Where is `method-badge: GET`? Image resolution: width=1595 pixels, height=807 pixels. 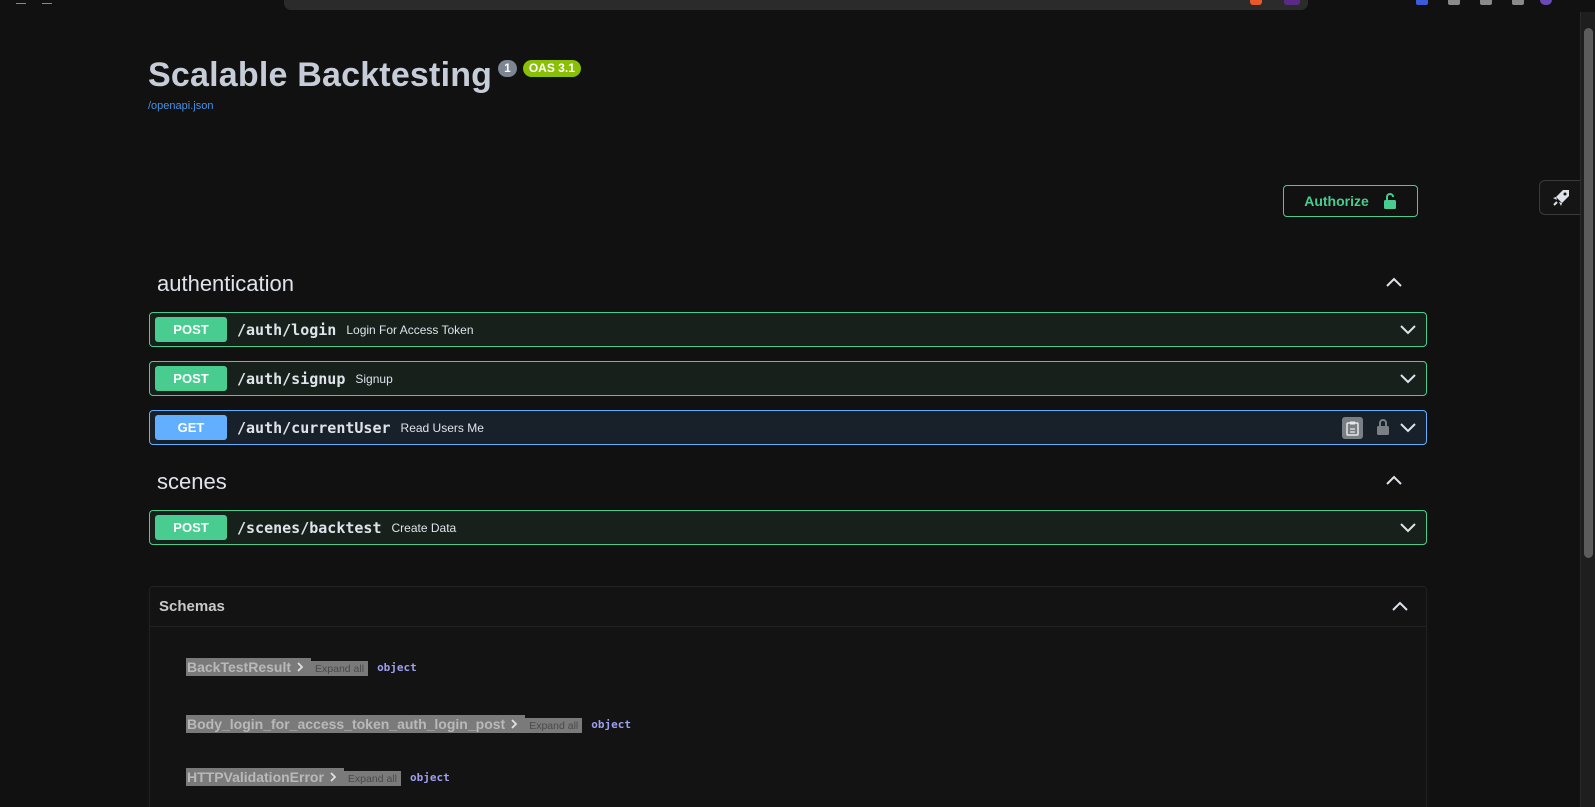
method-badge: GET is located at coordinates (191, 427).